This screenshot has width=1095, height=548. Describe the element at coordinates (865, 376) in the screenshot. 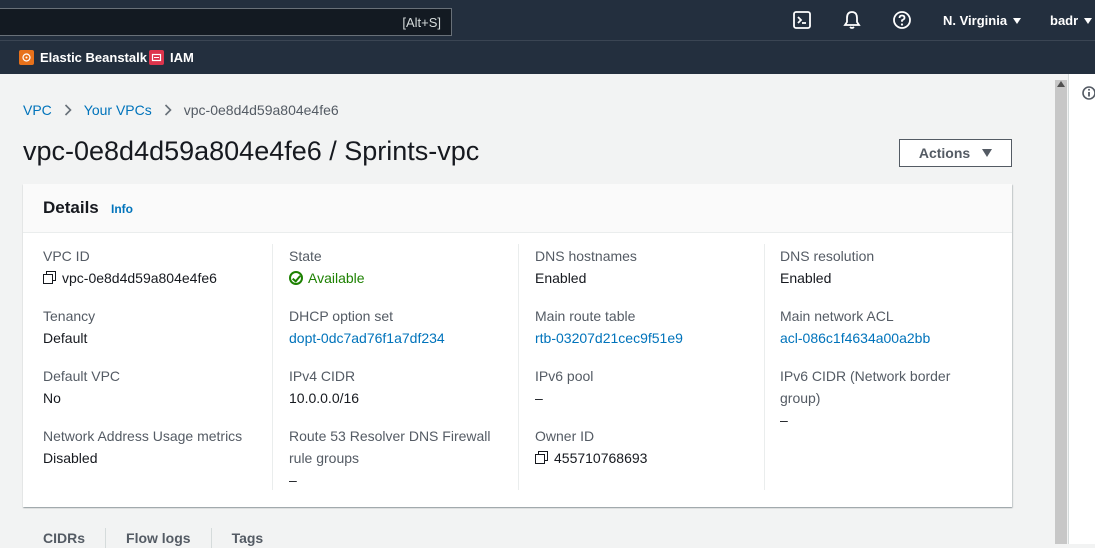

I see `field-label: IPv6 CIDR (Network border` at that location.